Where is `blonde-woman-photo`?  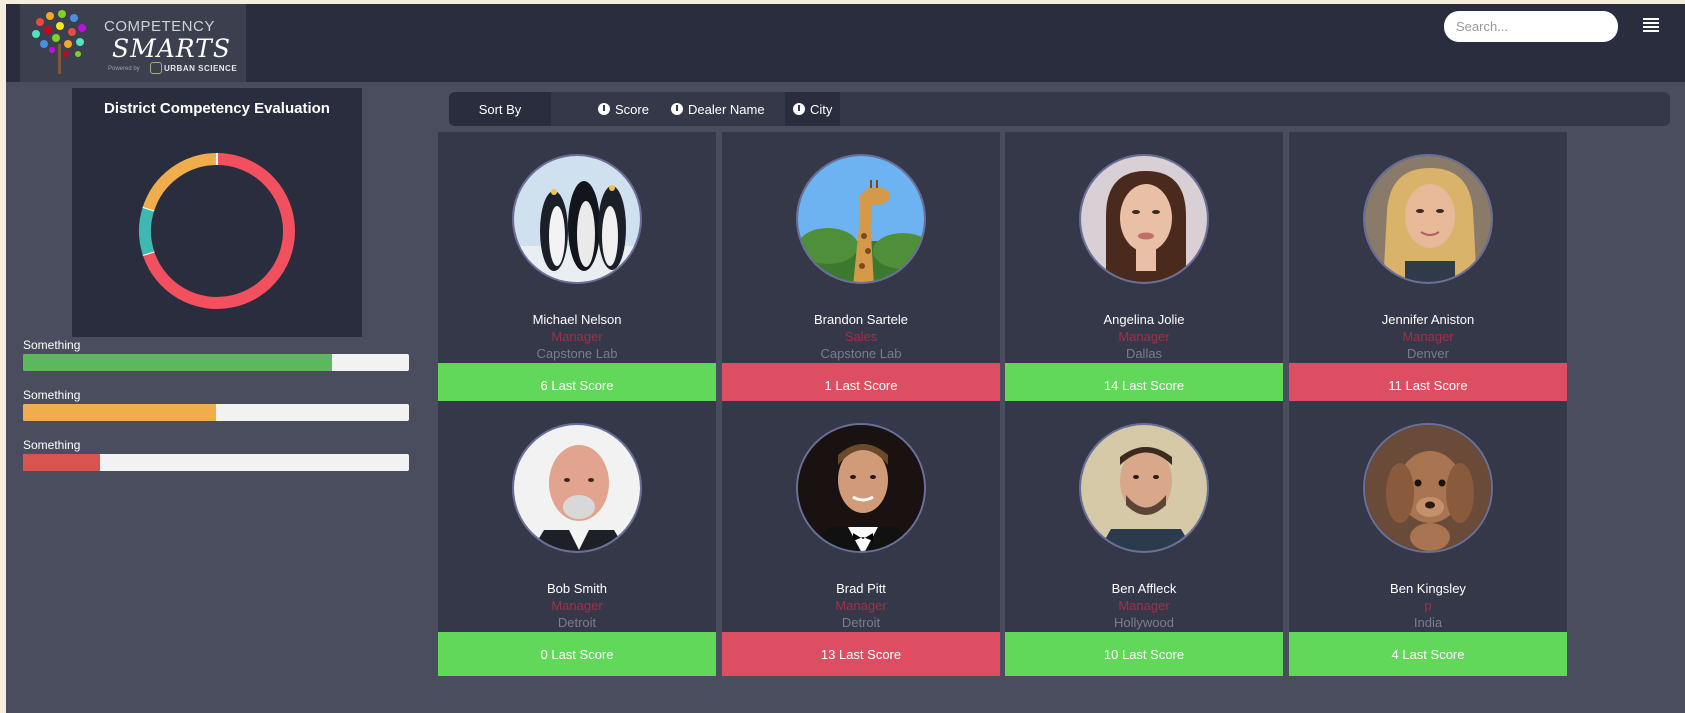
blonde-woman-photo is located at coordinates (1428, 219).